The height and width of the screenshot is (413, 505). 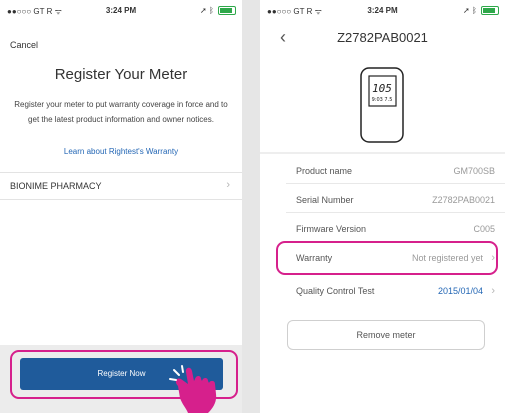 What do you see at coordinates (382, 100) in the screenshot?
I see `meter-small-reading: 9:03 7.5` at bounding box center [382, 100].